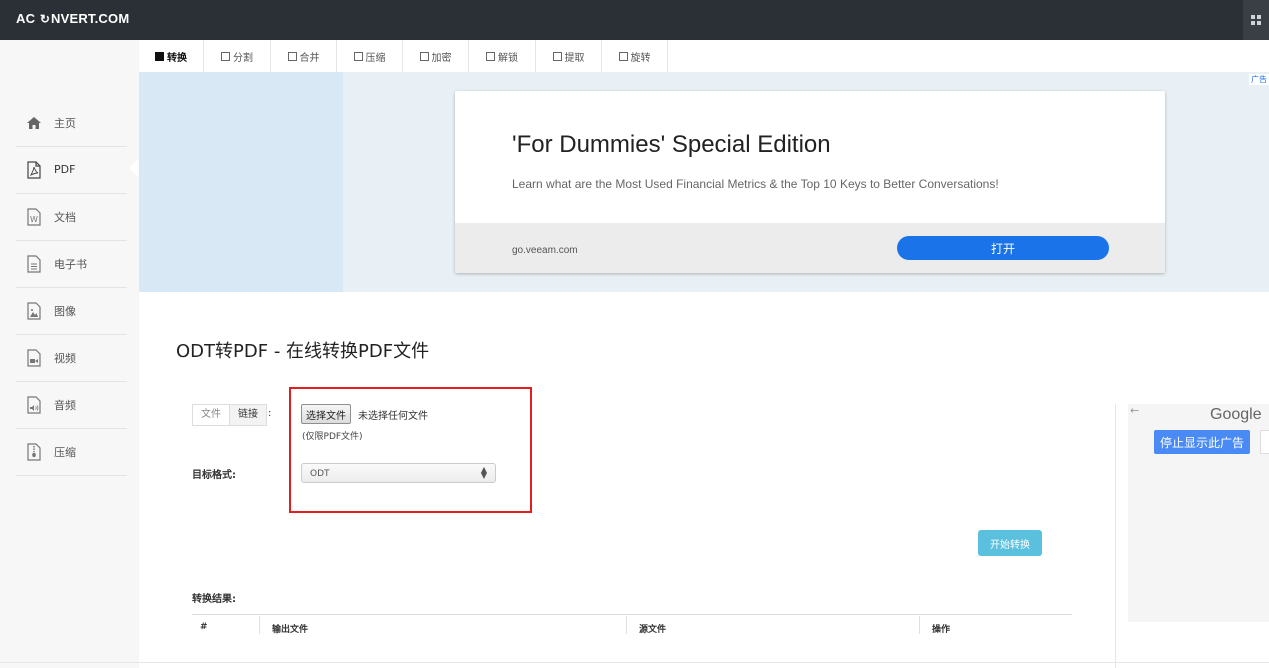 The width and height of the screenshot is (1269, 668). Describe the element at coordinates (34, 263) in the screenshot. I see `ebook-file-icon` at that location.